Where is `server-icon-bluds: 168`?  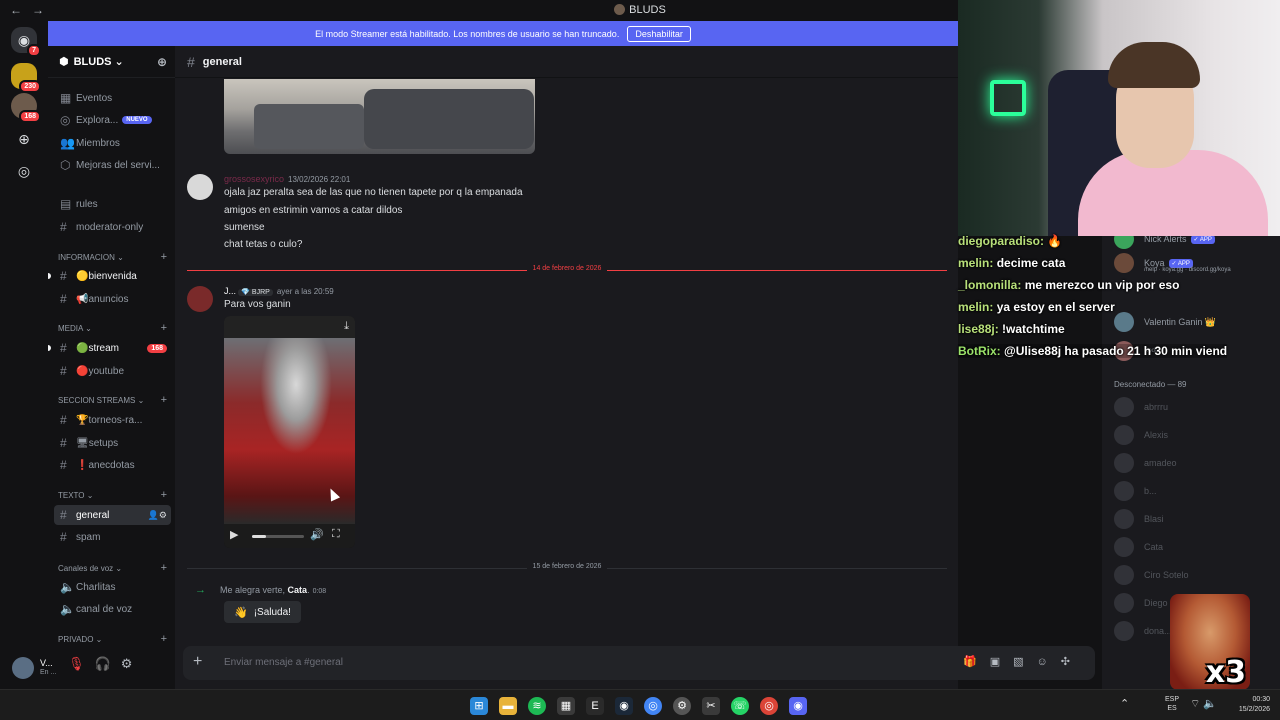 server-icon-bluds: 168 is located at coordinates (26, 108).